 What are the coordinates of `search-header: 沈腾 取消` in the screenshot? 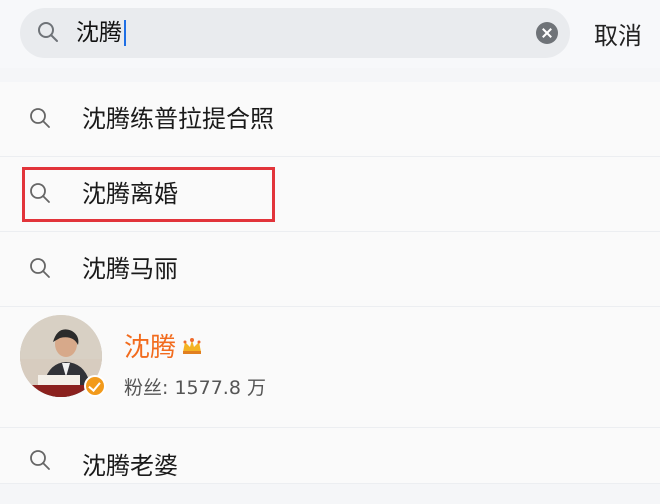 It's located at (330, 34).